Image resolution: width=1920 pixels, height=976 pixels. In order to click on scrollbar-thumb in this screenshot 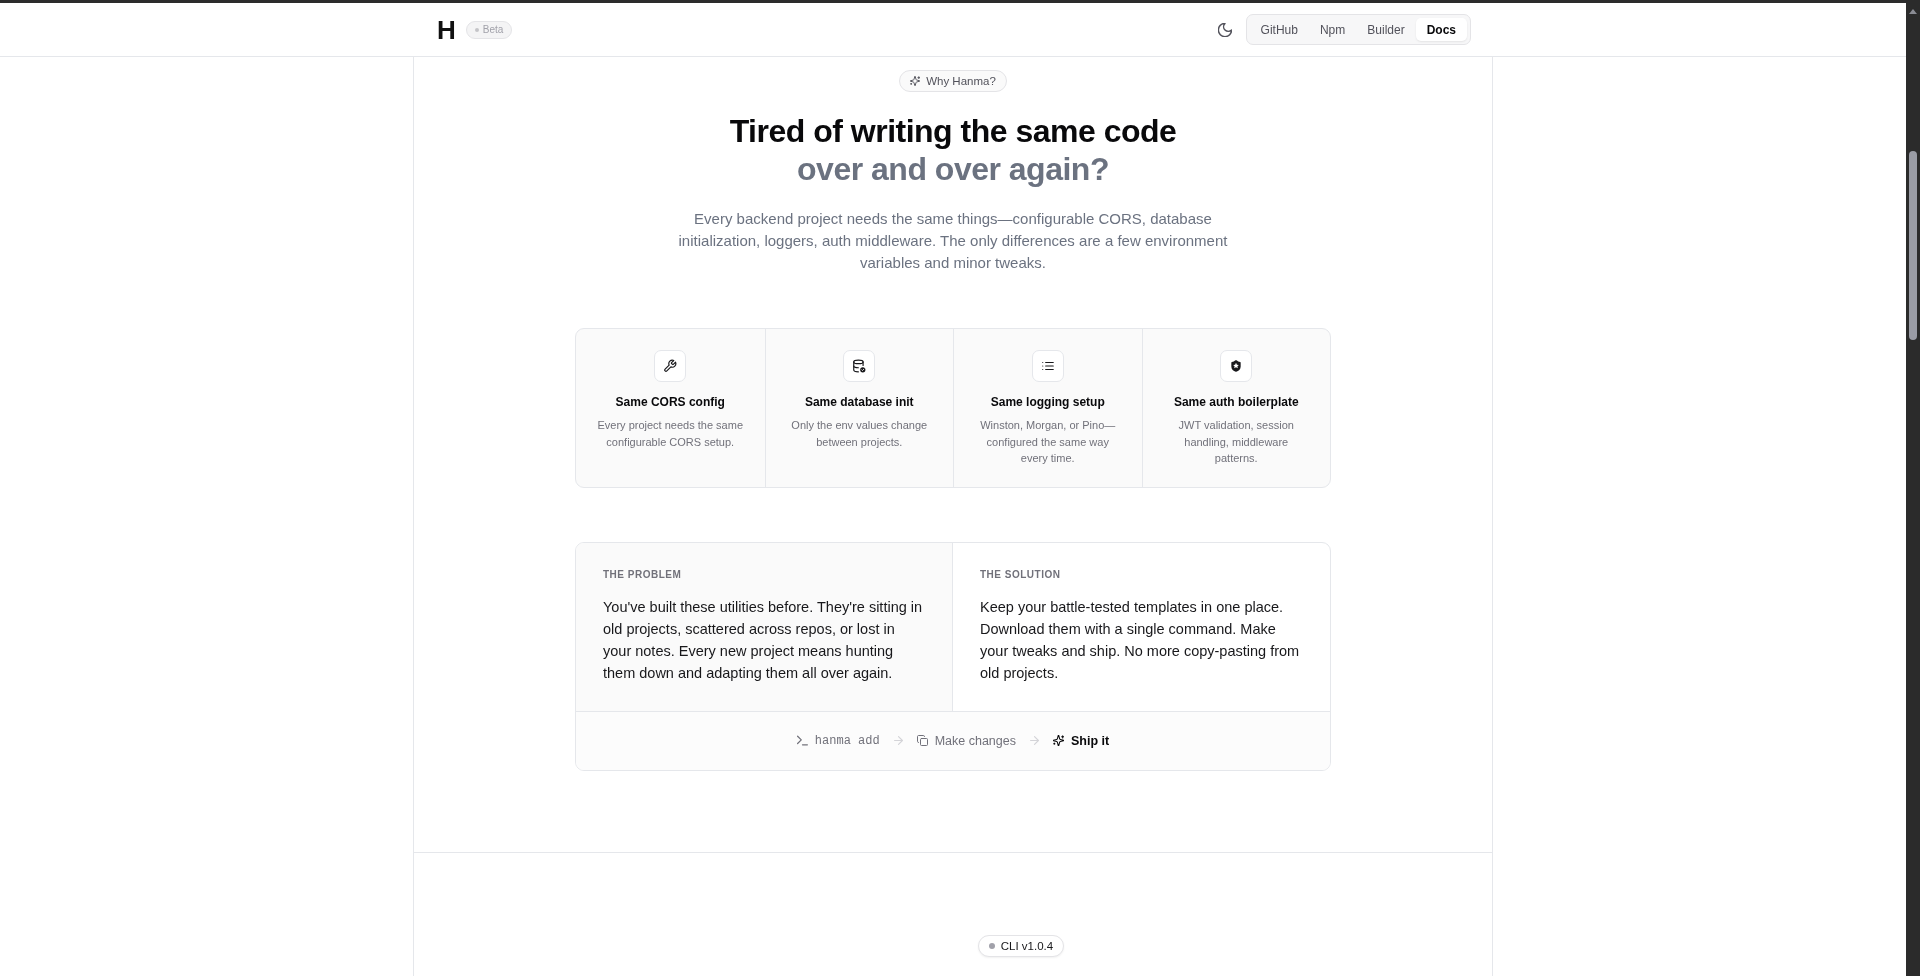, I will do `click(1913, 245)`.